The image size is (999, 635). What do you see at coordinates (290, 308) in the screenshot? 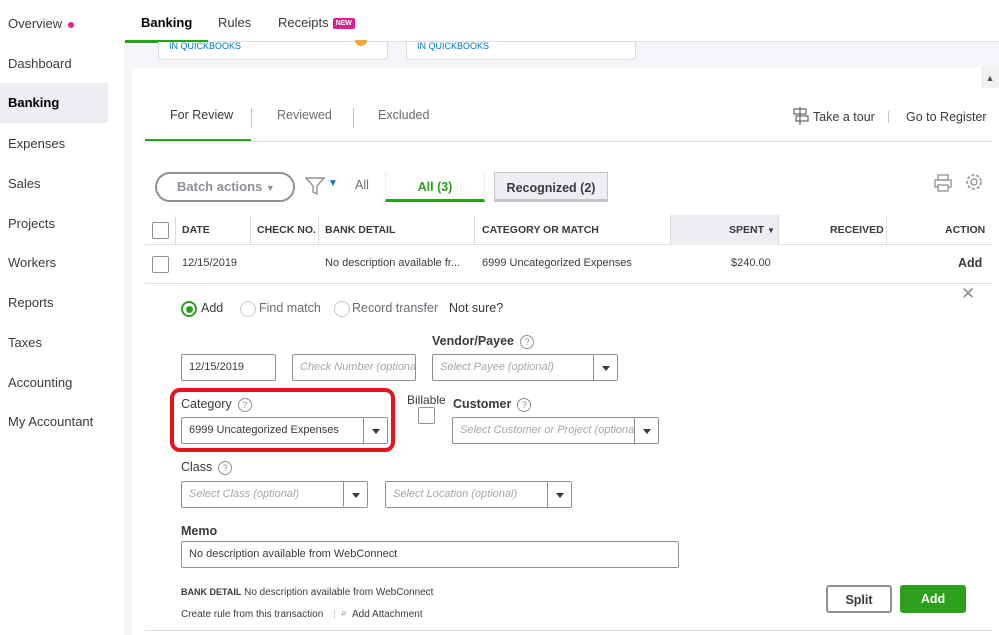
I see `radio-find-match-label: Find match` at bounding box center [290, 308].